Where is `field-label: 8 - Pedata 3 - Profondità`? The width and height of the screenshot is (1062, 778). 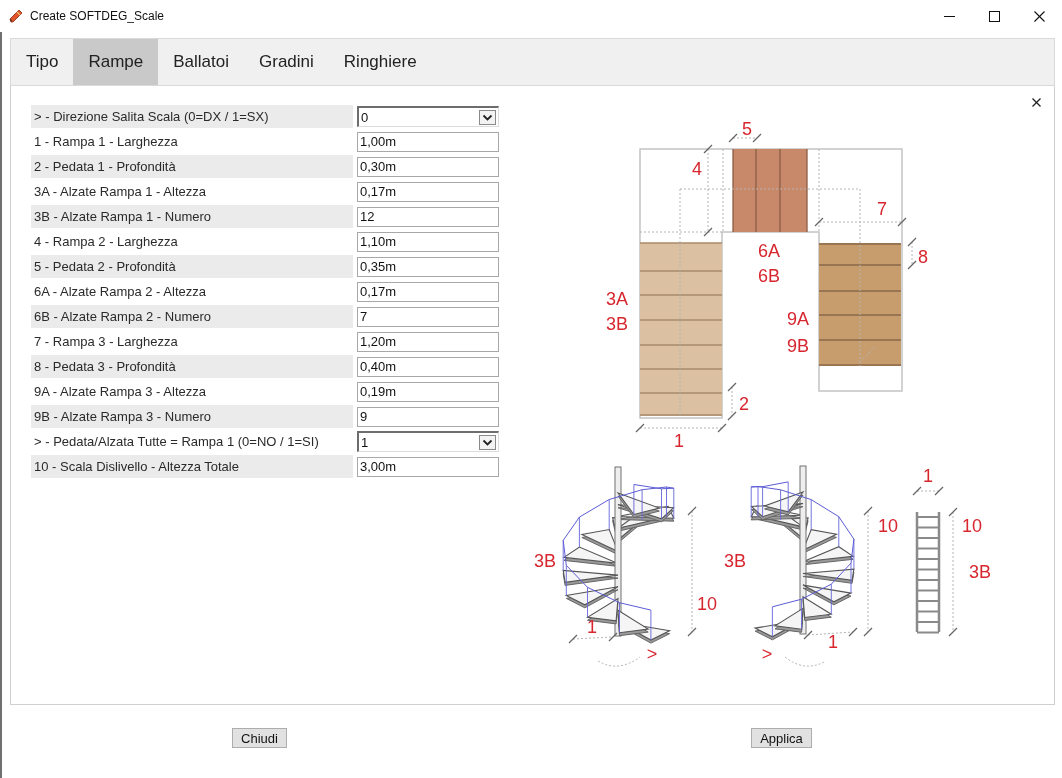 field-label: 8 - Pedata 3 - Profondità is located at coordinates (192, 366).